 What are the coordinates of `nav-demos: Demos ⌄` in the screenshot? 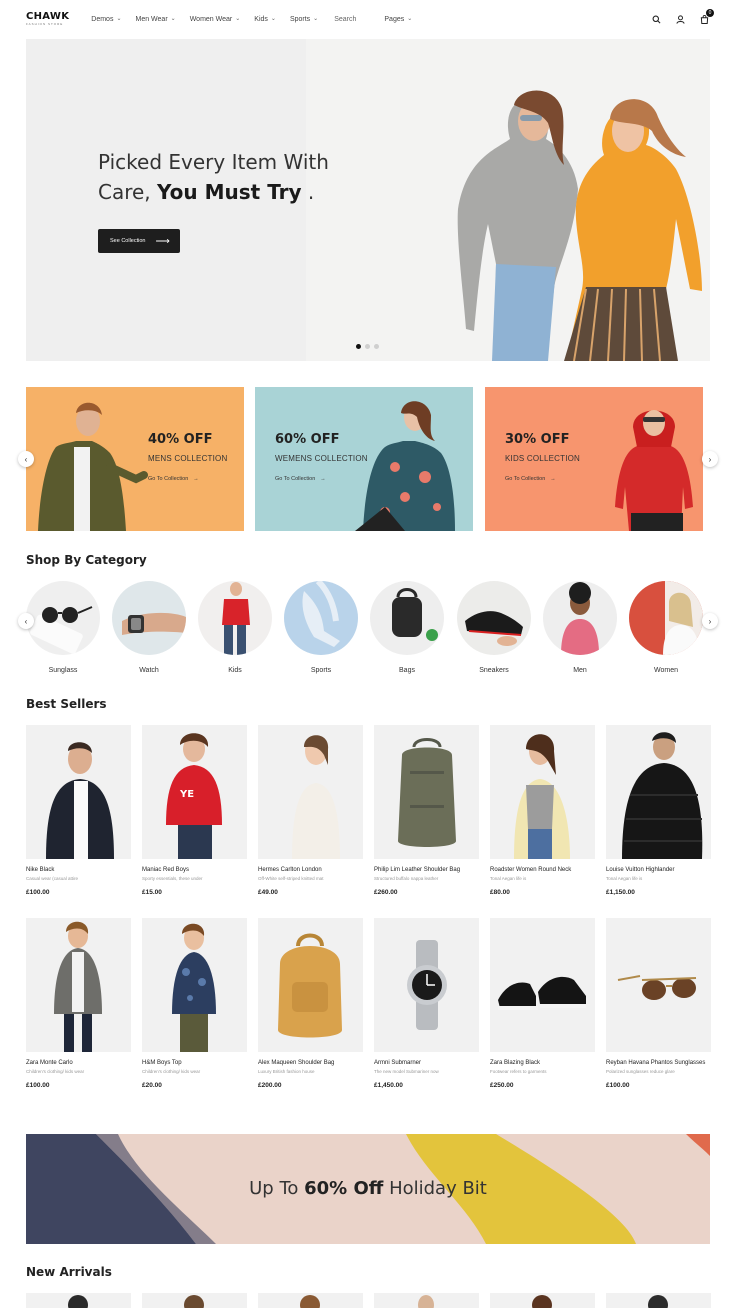 It's located at (106, 19).